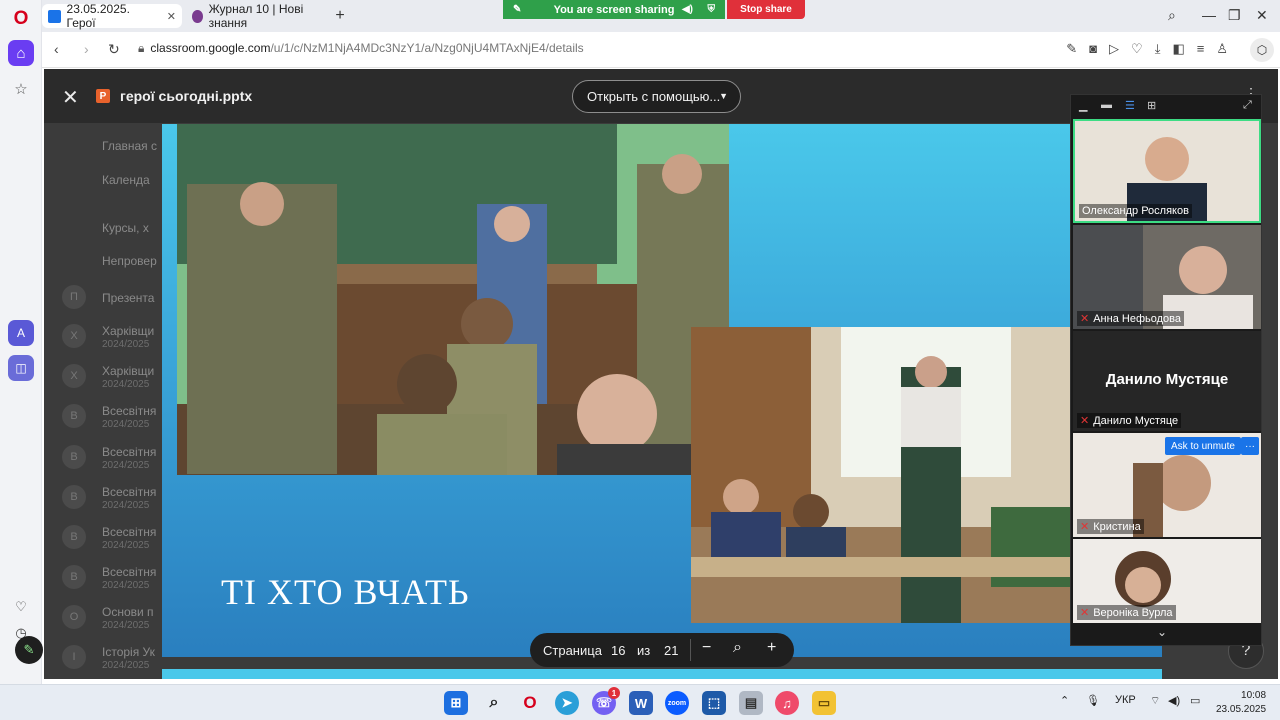 This screenshot has width=1280, height=720. I want to click on pen-icon: ✎, so click(517, 9).